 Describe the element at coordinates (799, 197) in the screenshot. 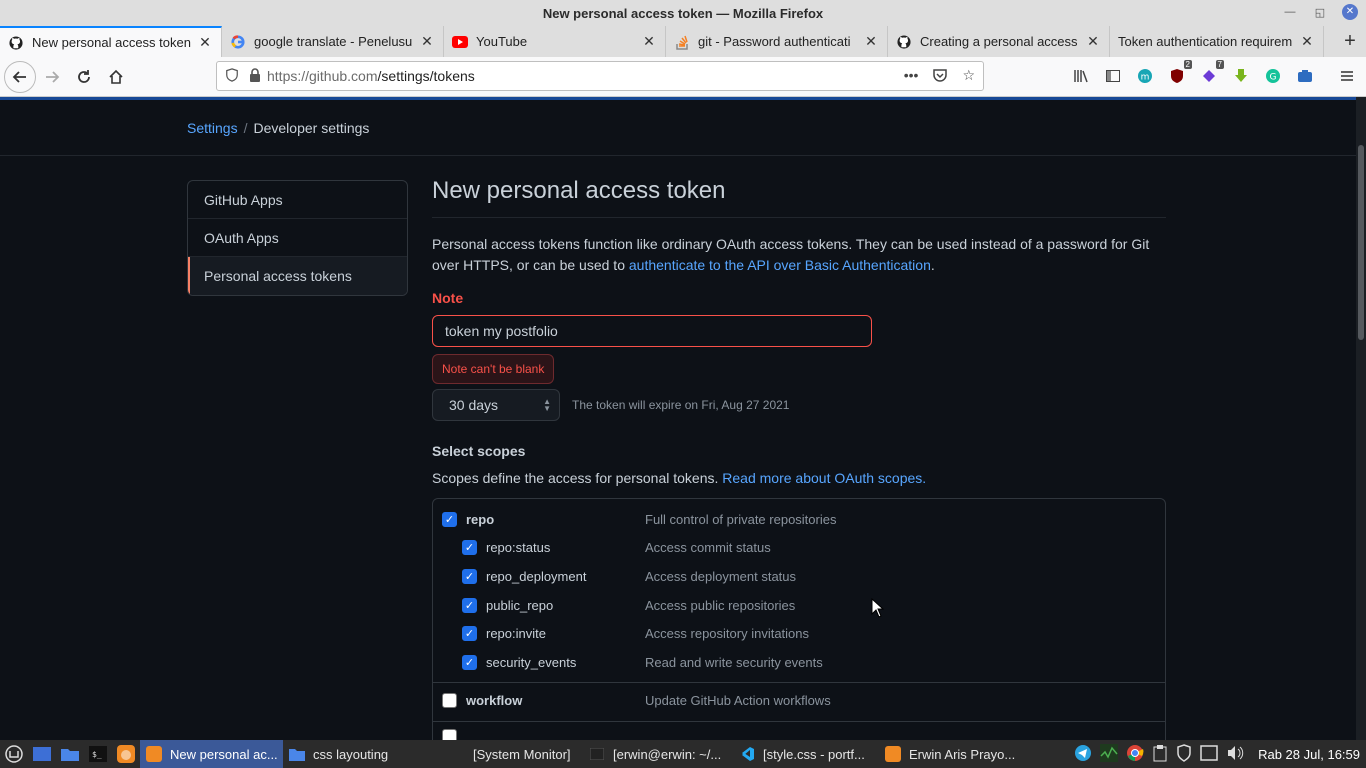

I see `page-title: New personal access token` at that location.